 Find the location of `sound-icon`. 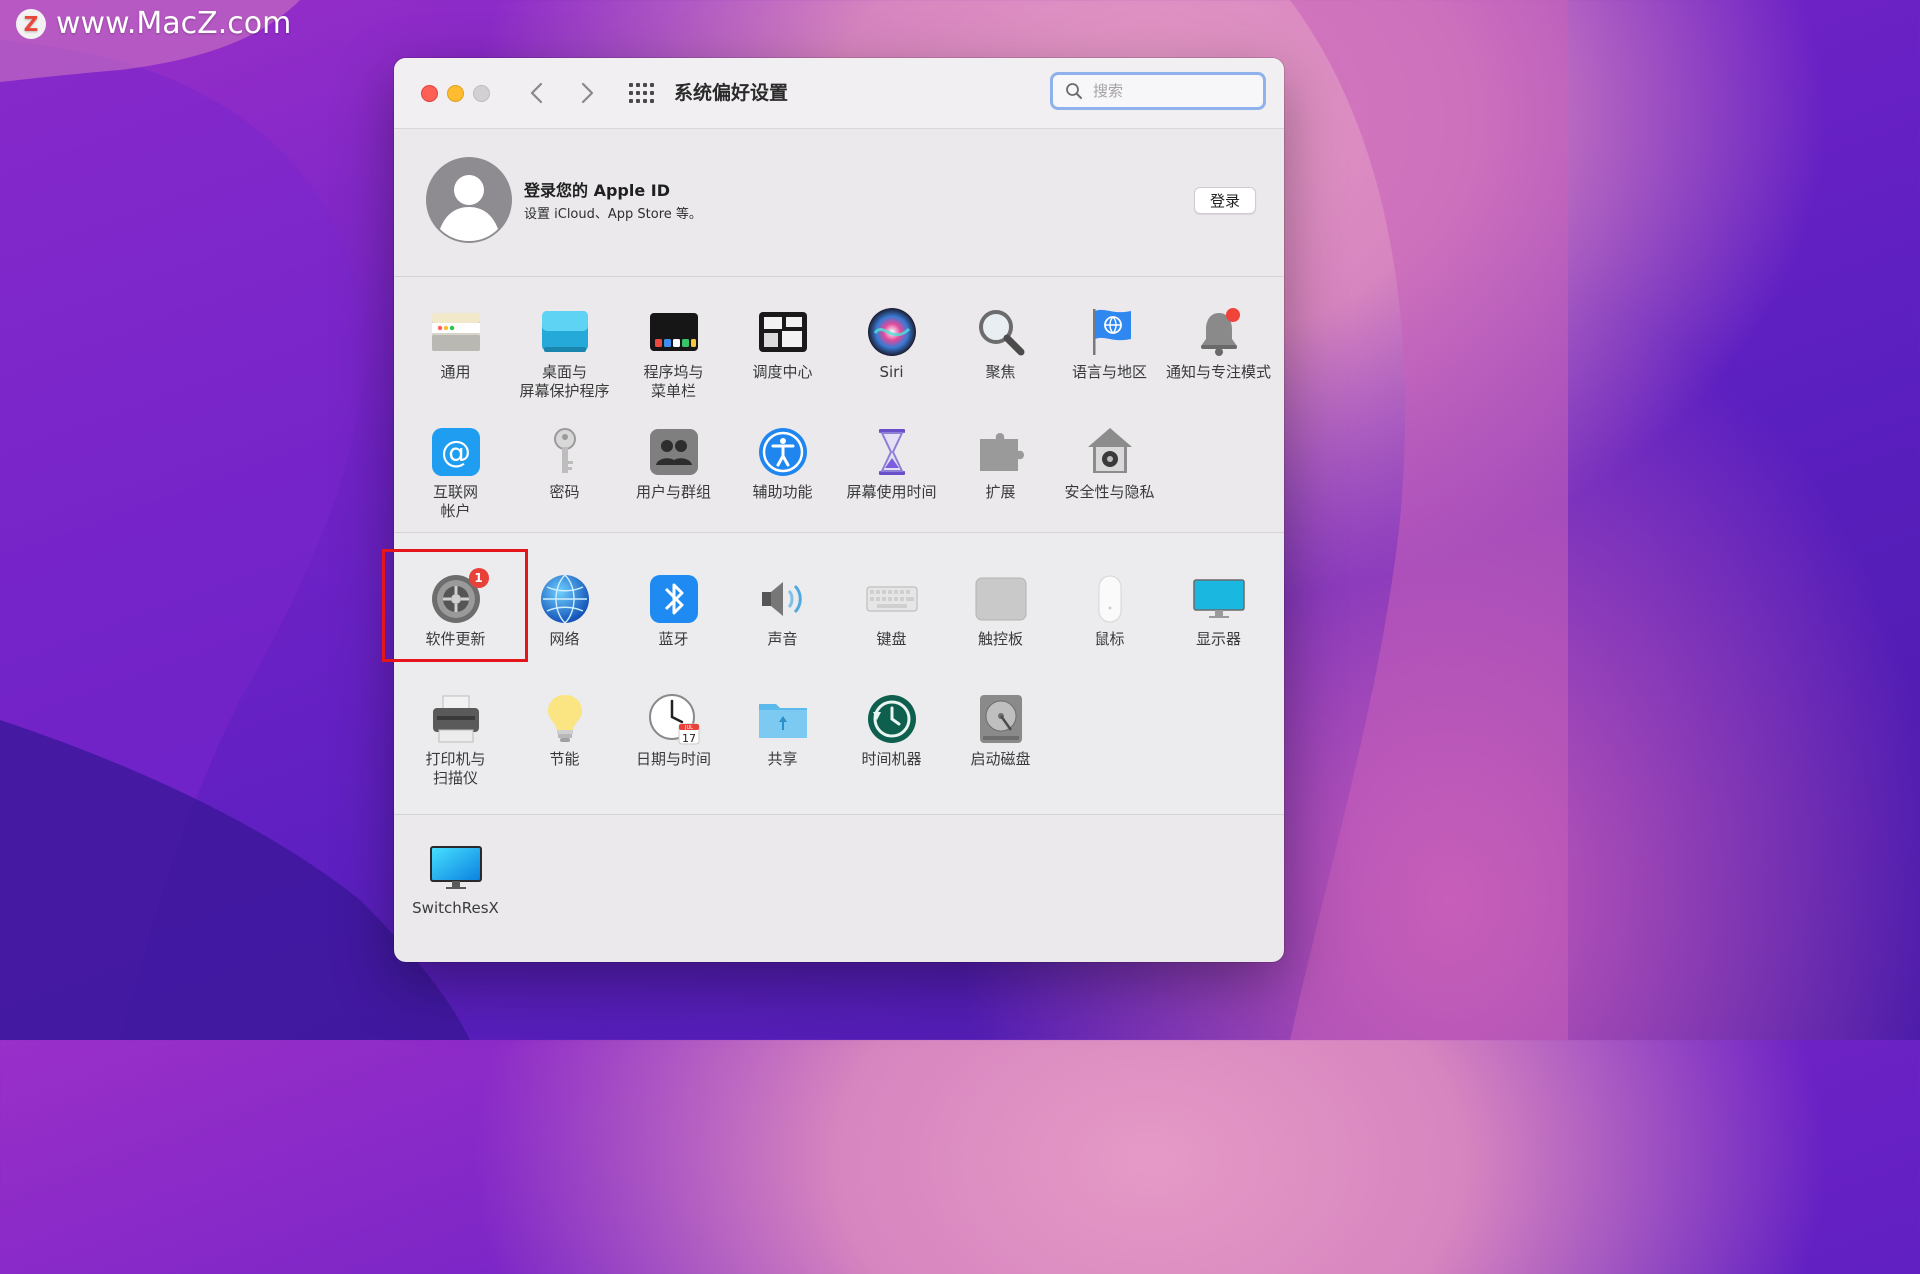

sound-icon is located at coordinates (781, 599).